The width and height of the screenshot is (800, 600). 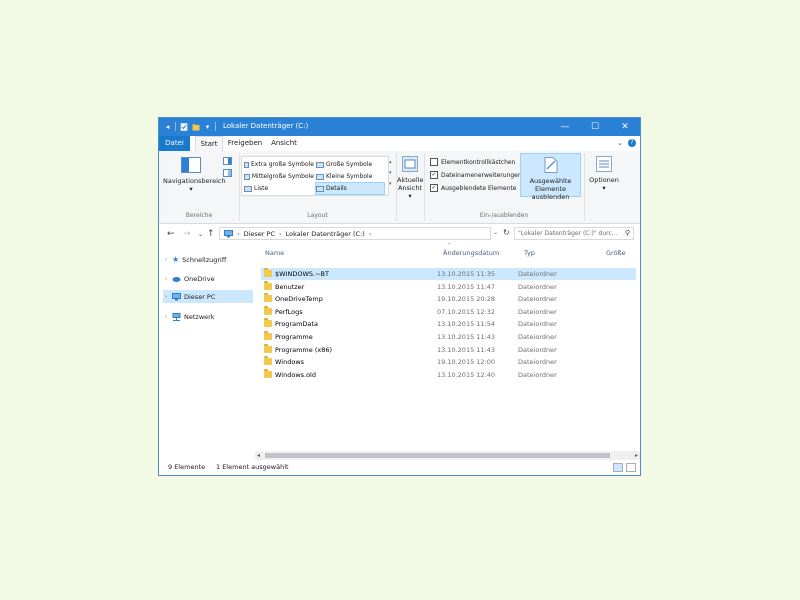 What do you see at coordinates (195, 126) in the screenshot?
I see `new-folder-icon` at bounding box center [195, 126].